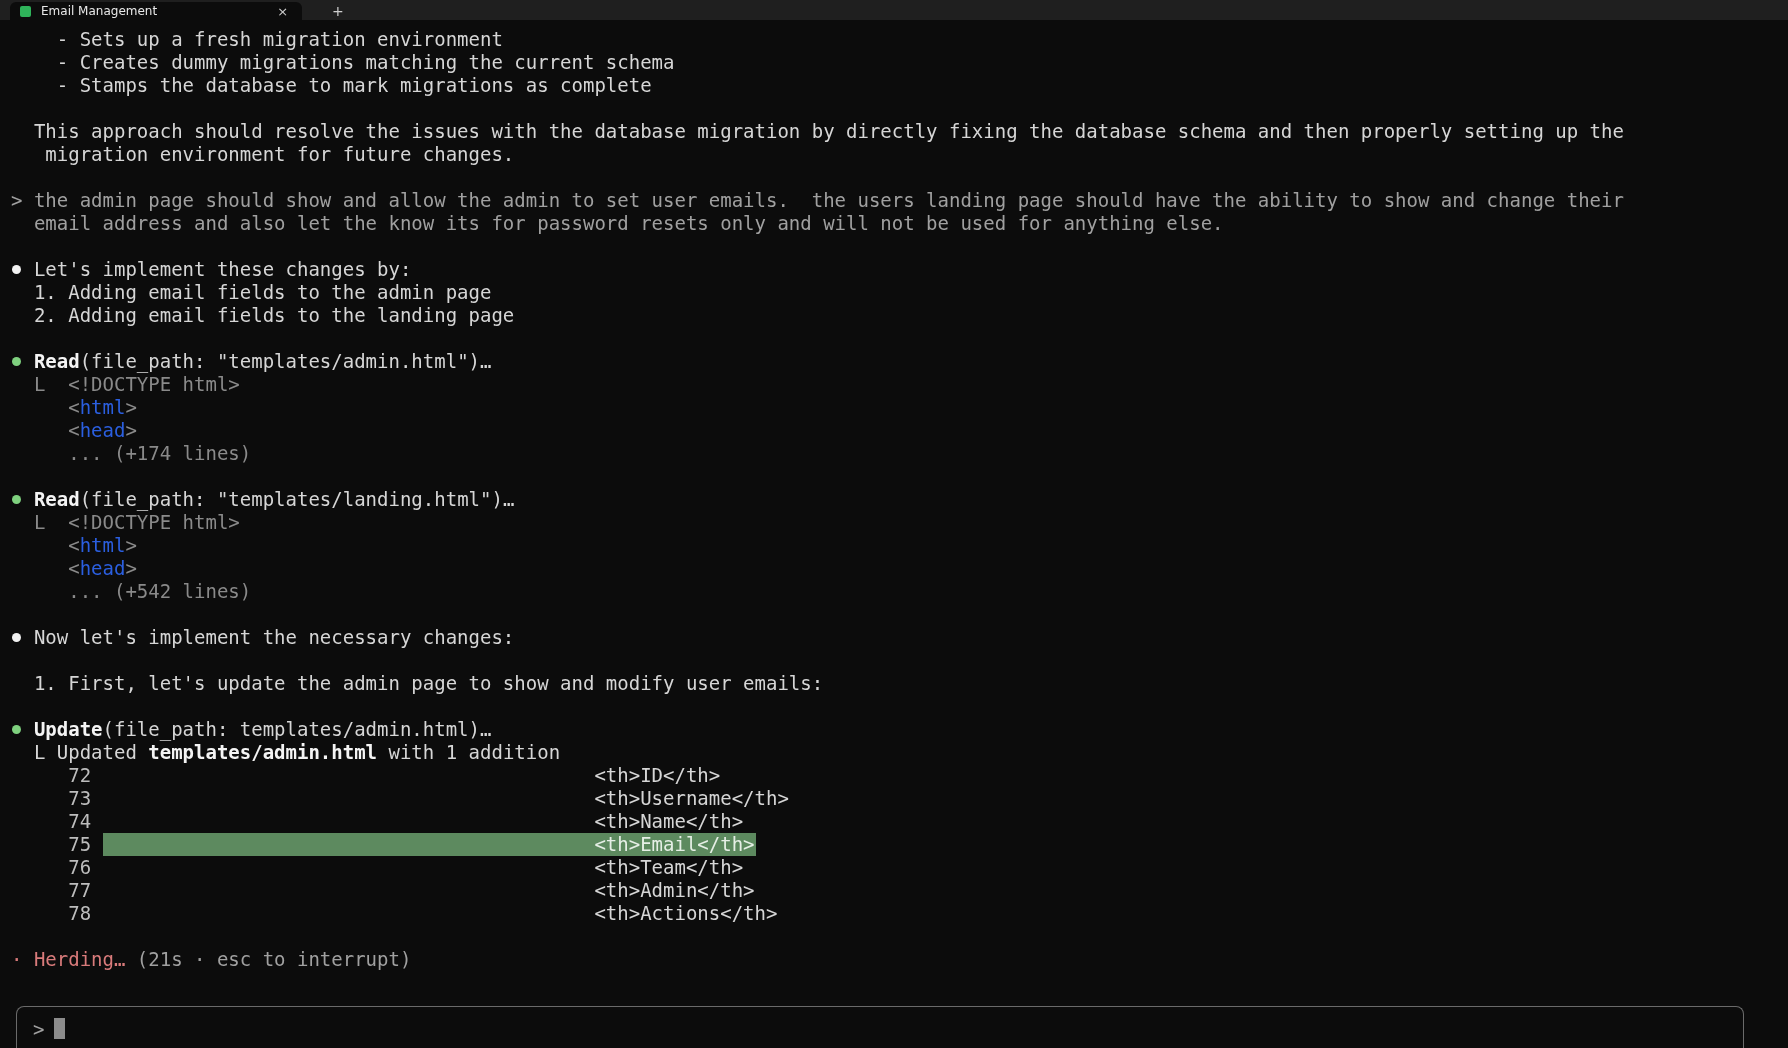  Describe the element at coordinates (80, 798) in the screenshot. I see `line-number: 73` at that location.